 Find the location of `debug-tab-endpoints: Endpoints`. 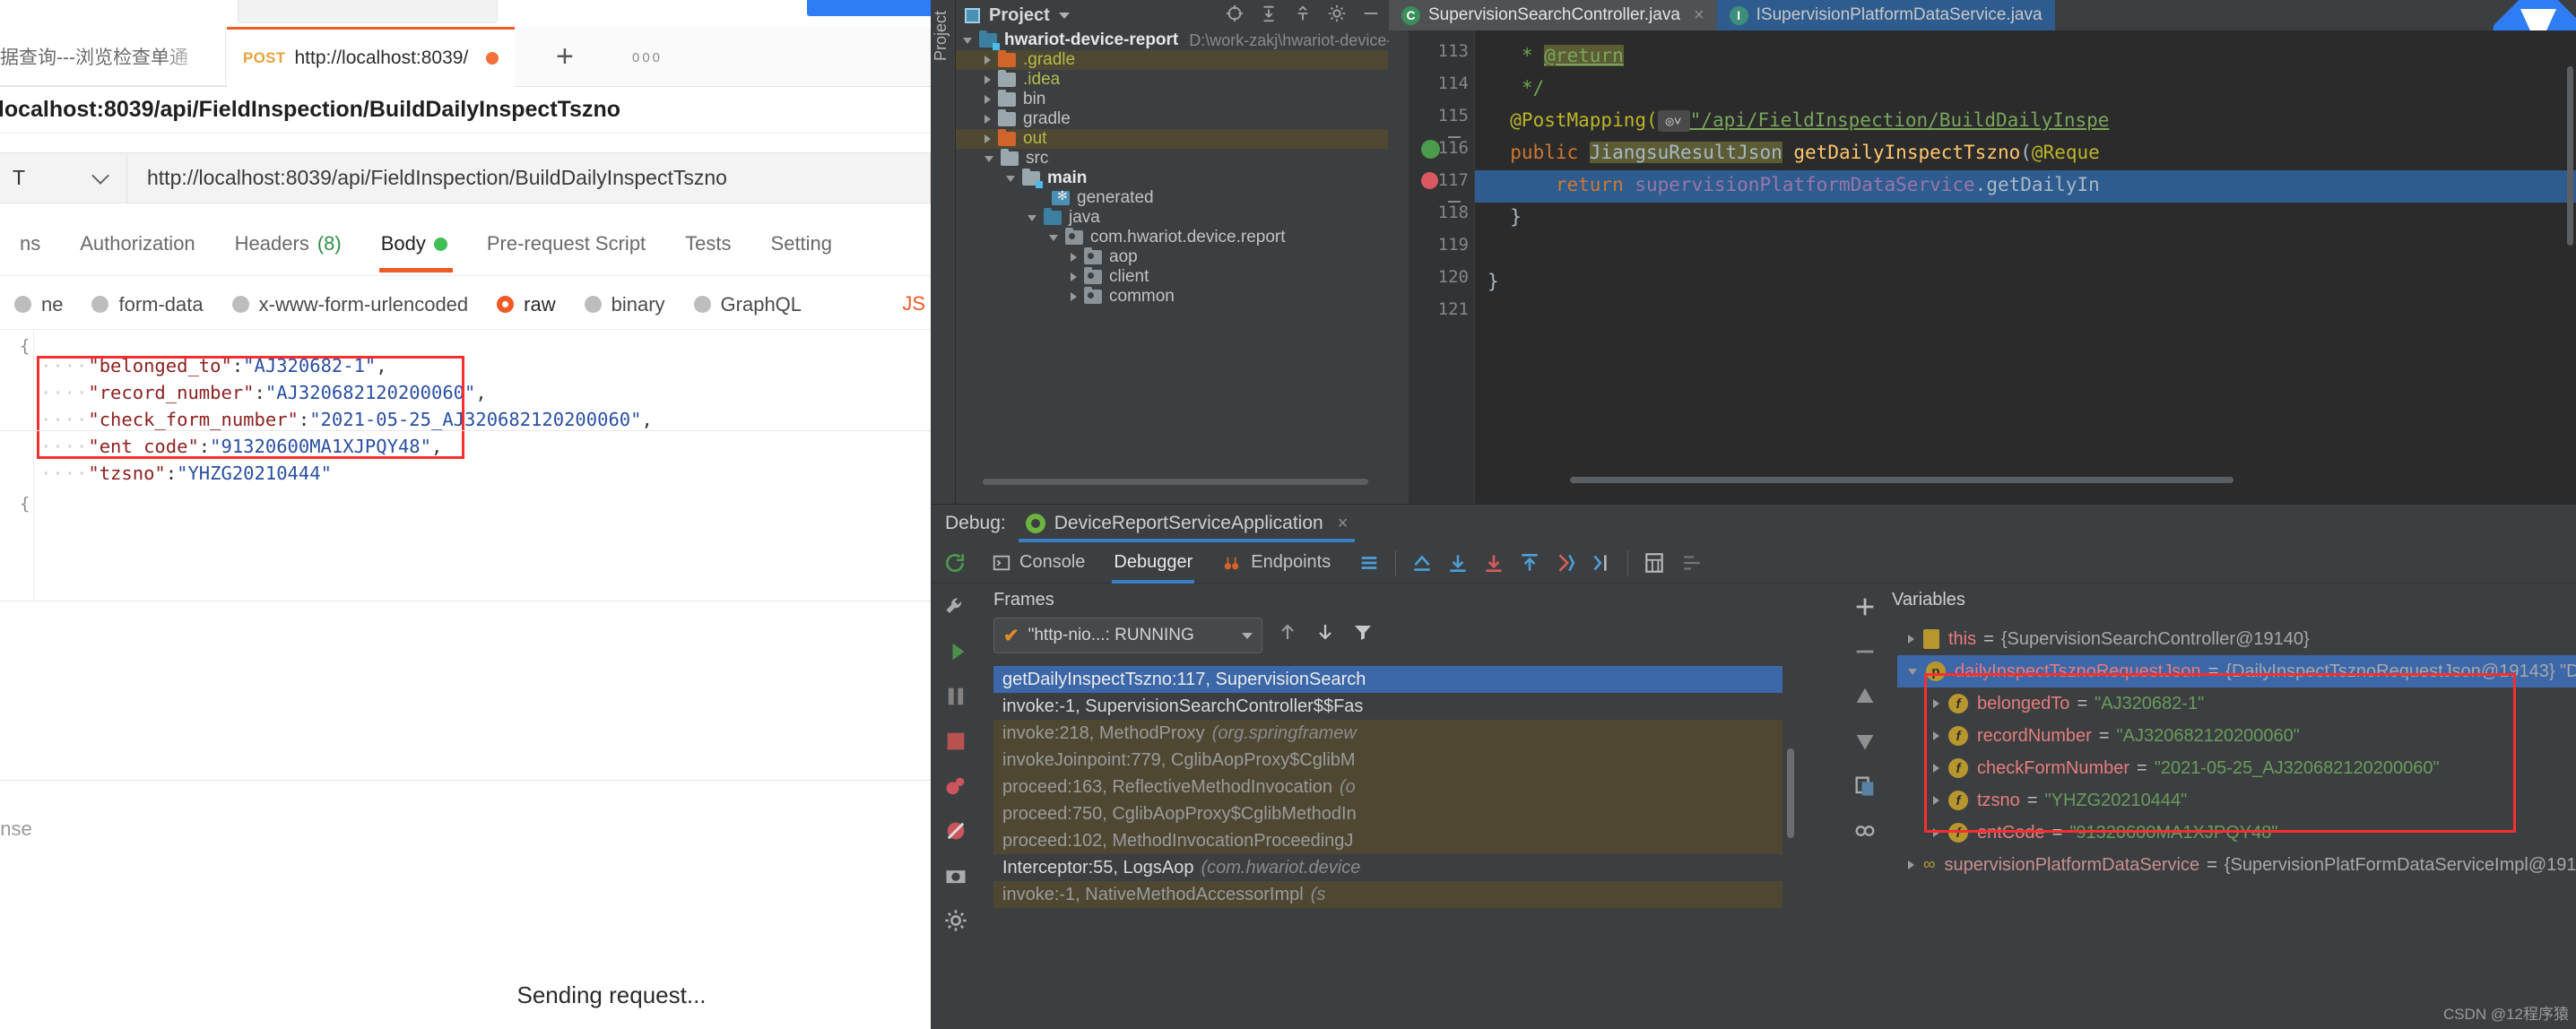

debug-tab-endpoints: Endpoints is located at coordinates (1276, 563).